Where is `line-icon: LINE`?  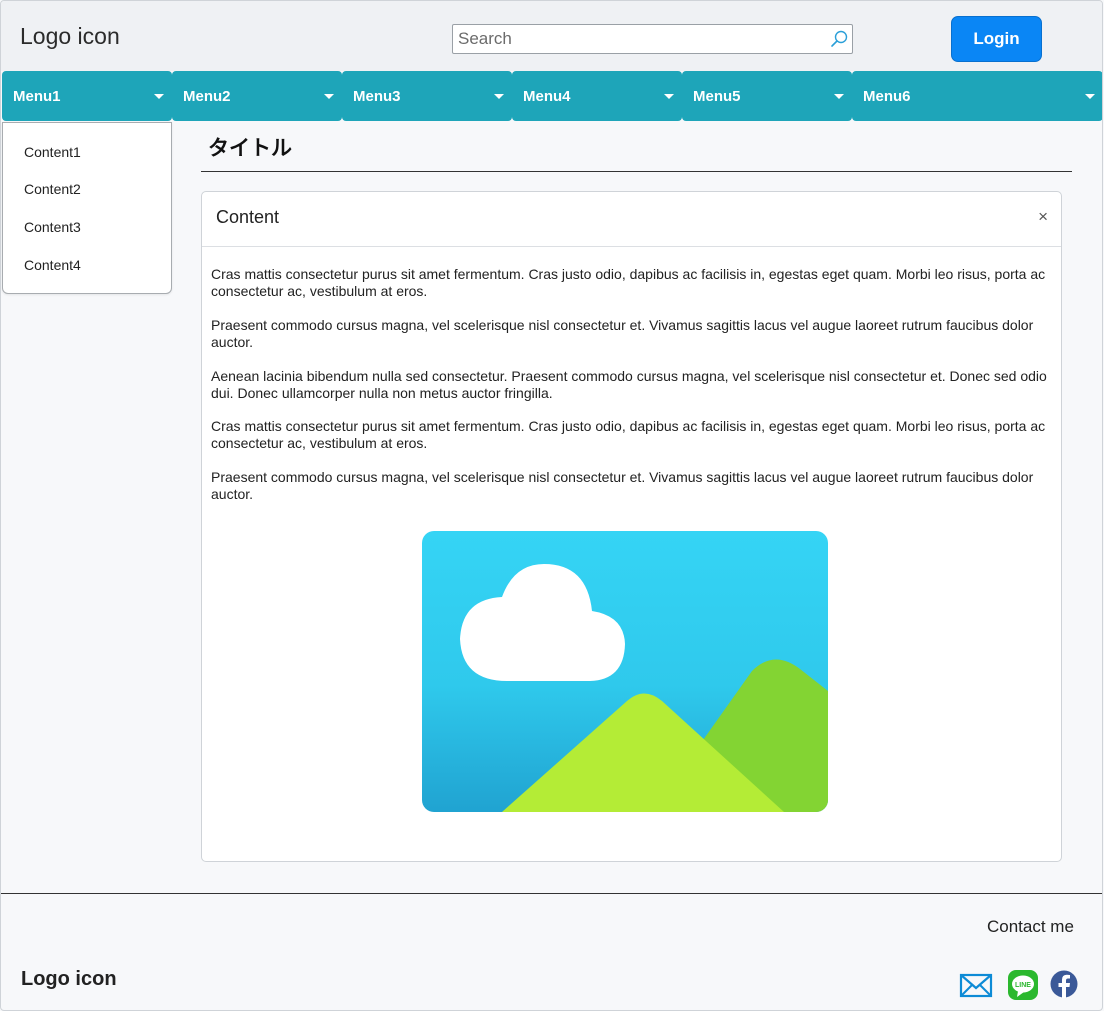
line-icon: LINE is located at coordinates (1023, 985).